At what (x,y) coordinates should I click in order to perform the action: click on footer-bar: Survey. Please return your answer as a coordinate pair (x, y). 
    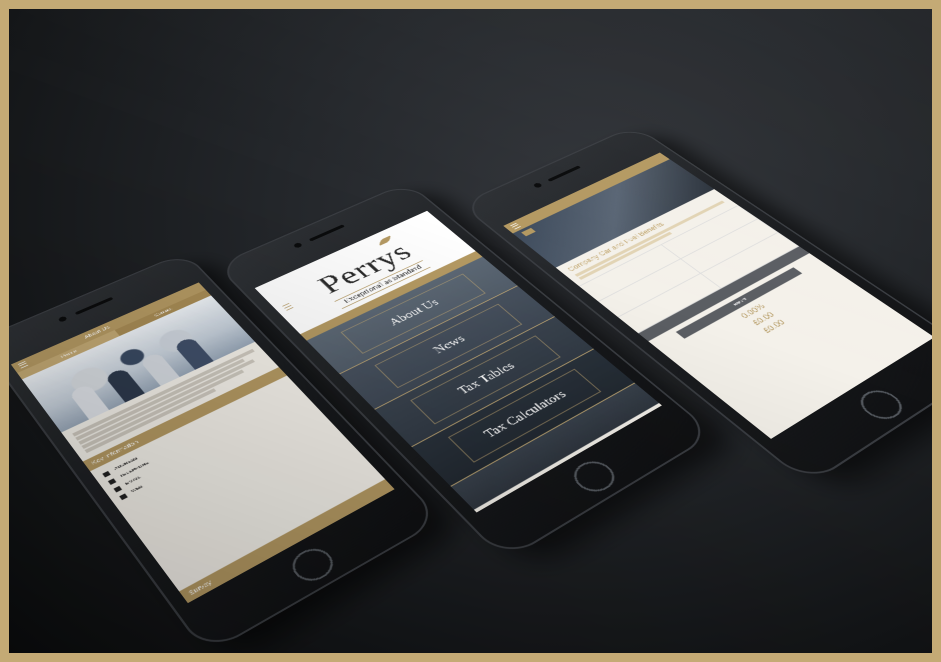
    Looking at the image, I should click on (287, 541).